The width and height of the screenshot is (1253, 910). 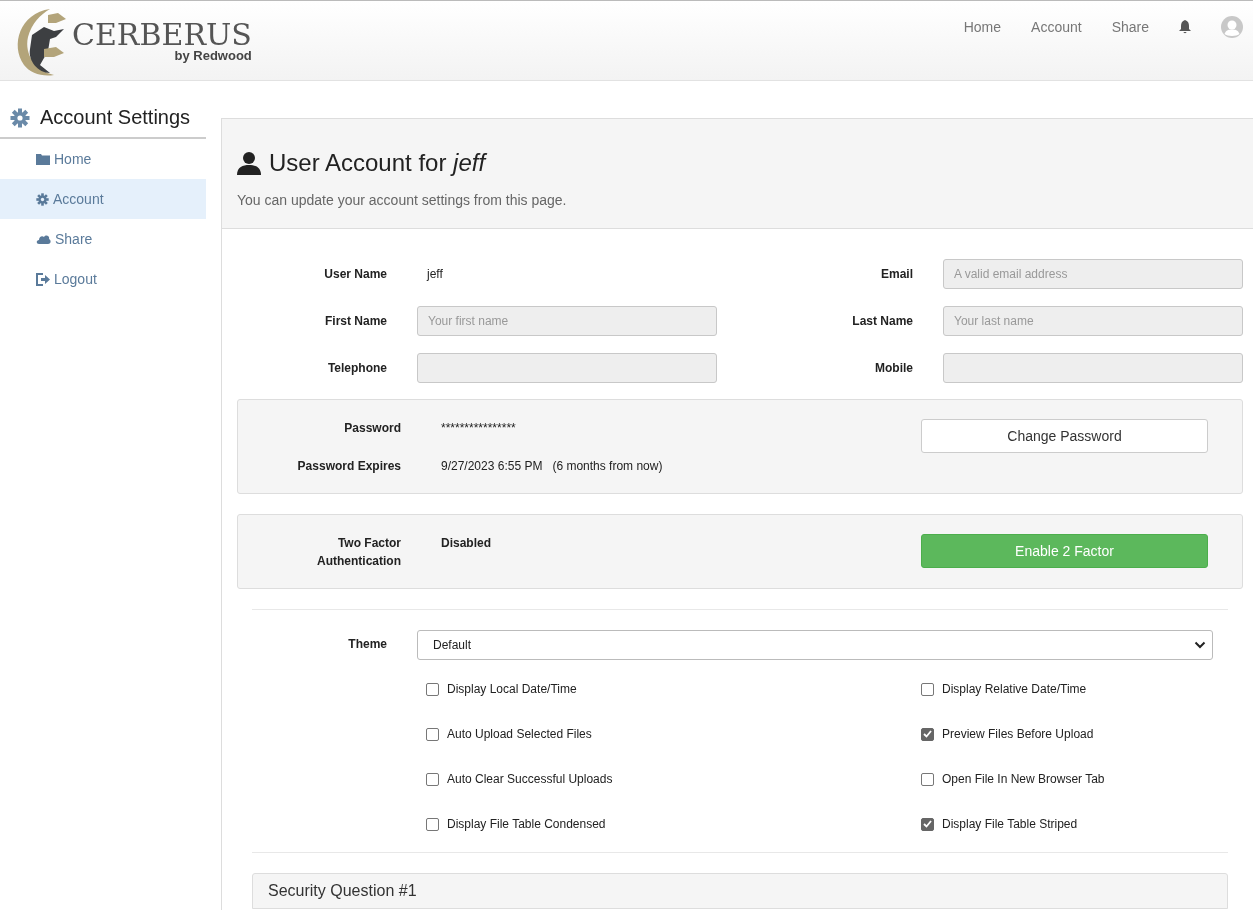 What do you see at coordinates (356, 368) in the screenshot?
I see `field-label: Telephone` at bounding box center [356, 368].